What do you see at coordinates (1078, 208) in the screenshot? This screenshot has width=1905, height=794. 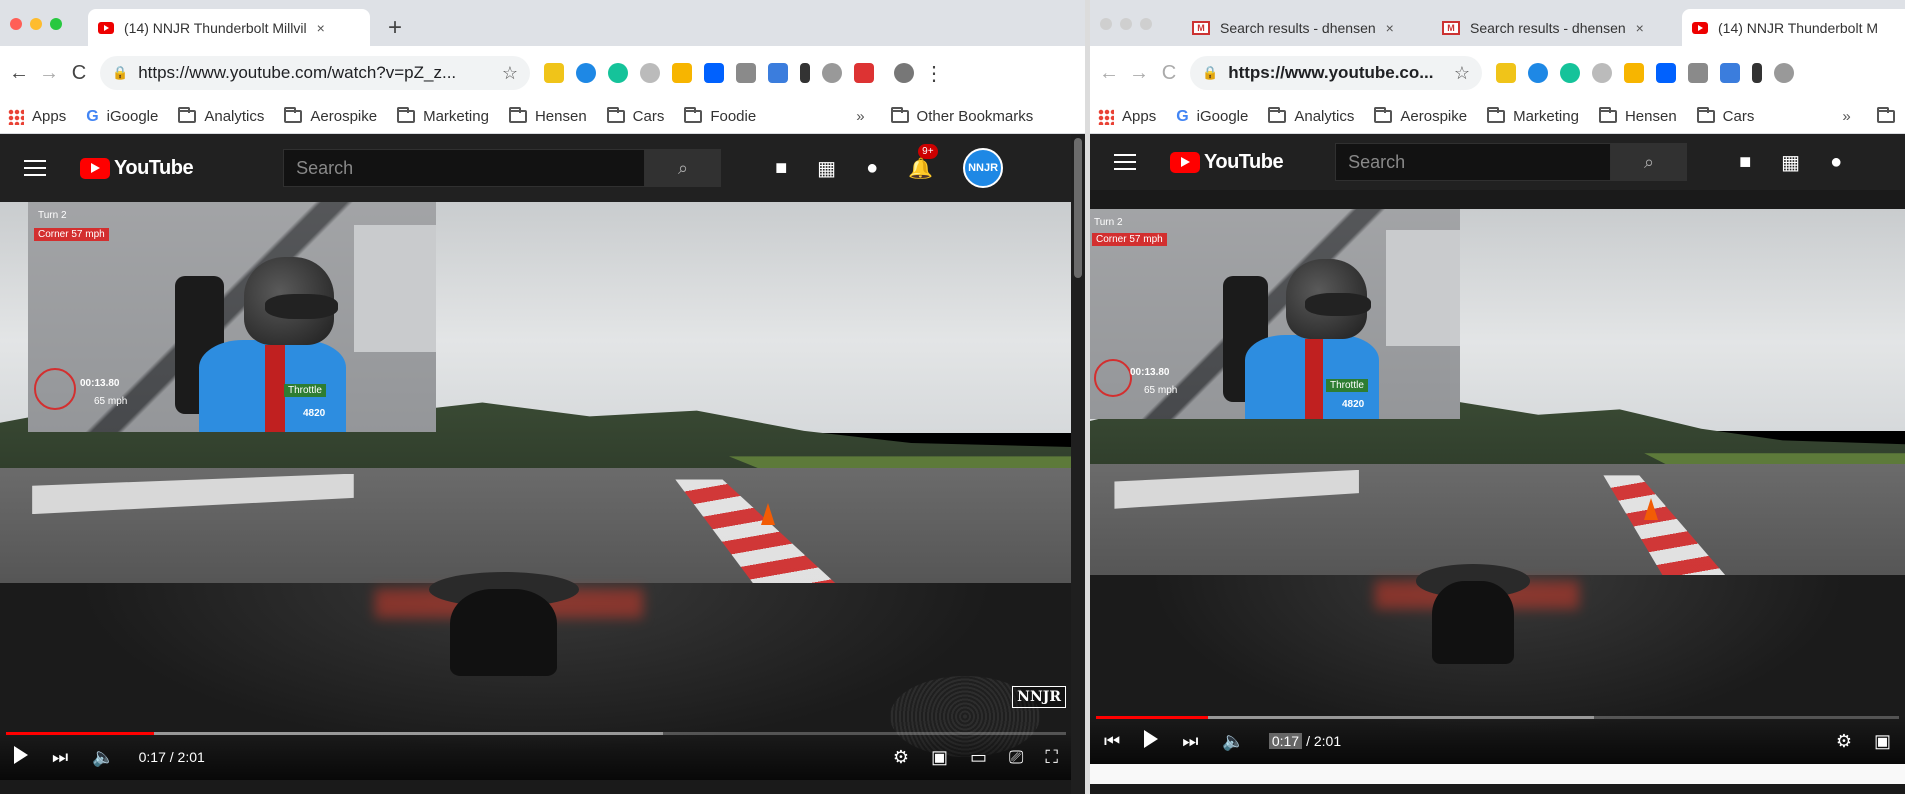 I see `scrollbar-thumb` at bounding box center [1078, 208].